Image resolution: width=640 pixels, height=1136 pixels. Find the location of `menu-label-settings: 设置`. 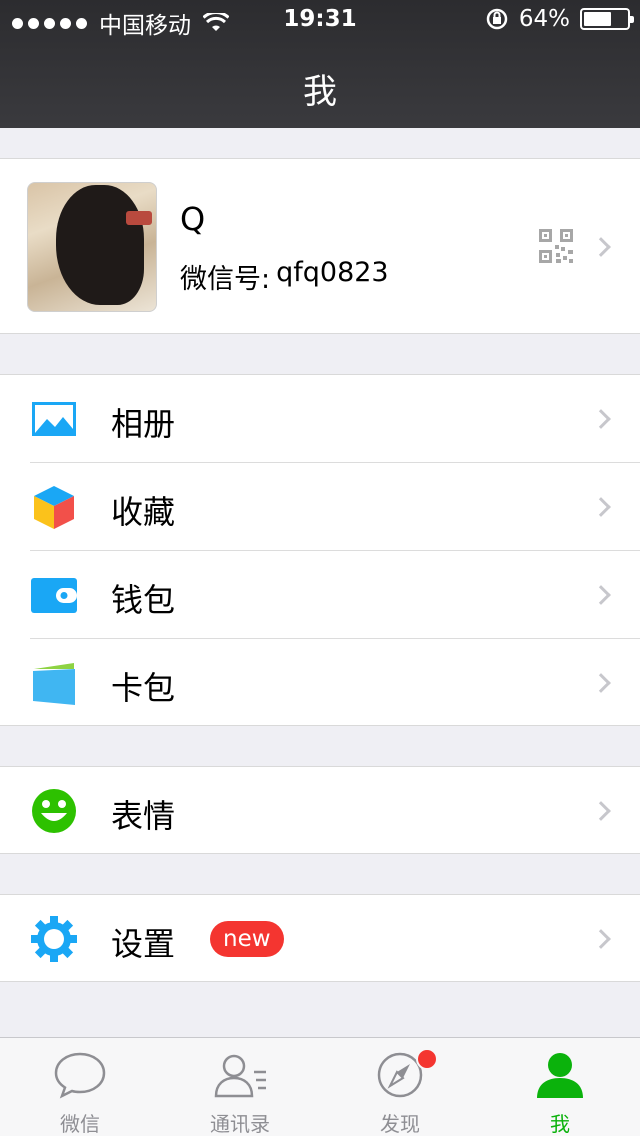

menu-label-settings: 设置 is located at coordinates (143, 944).